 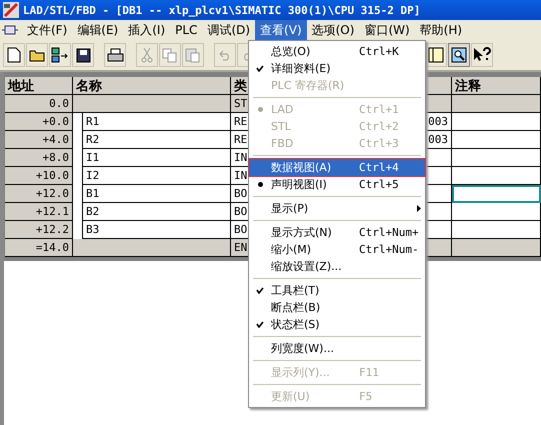 What do you see at coordinates (281, 30) in the screenshot?
I see `menu-item: 查看(V)` at bounding box center [281, 30].